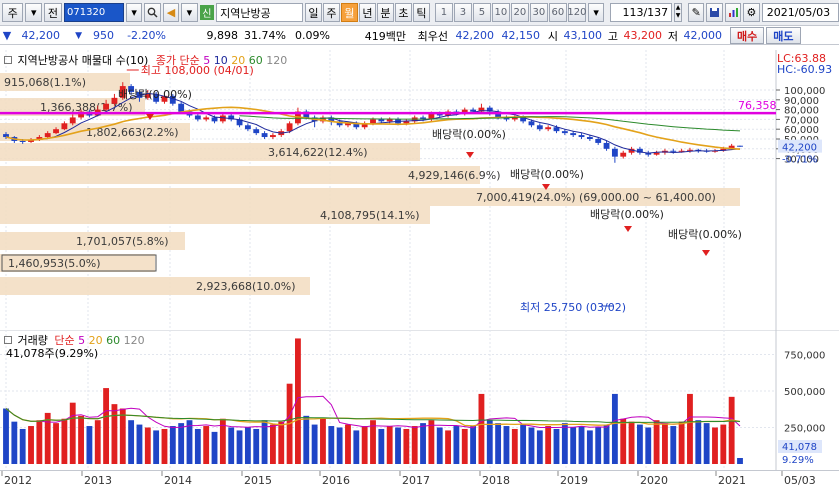 The width and height of the screenshot is (839, 493). Describe the element at coordinates (52, 353) in the screenshot. I see `last-volume-label: 41,078주(9.29%)` at that location.